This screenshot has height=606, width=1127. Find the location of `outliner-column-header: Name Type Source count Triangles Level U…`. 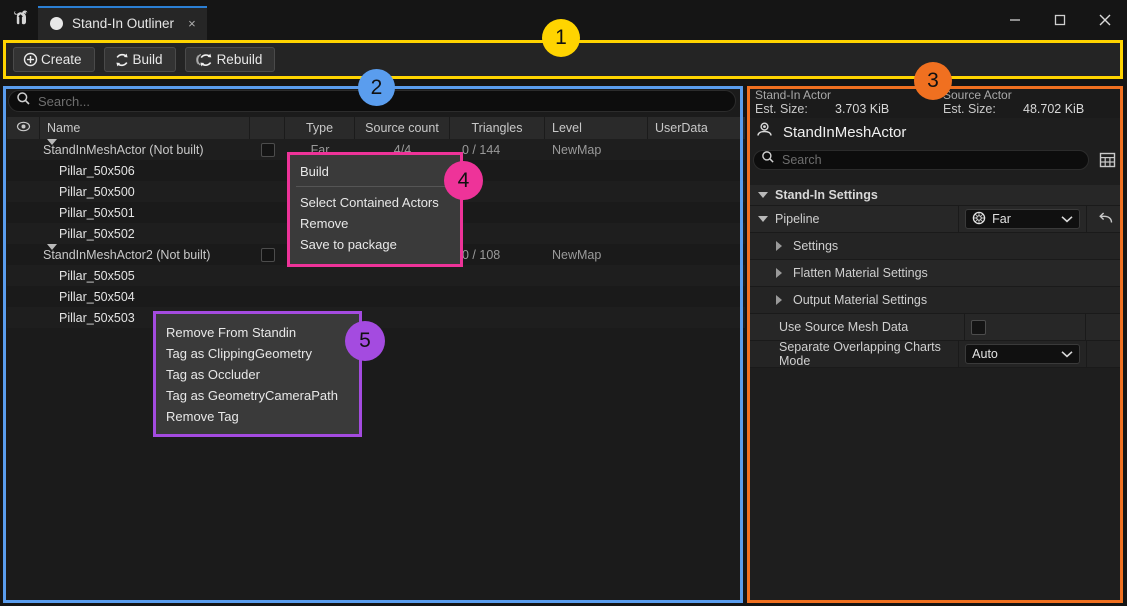

outliner-column-header: Name Type Source count Triangles Level U… is located at coordinates (376, 128).